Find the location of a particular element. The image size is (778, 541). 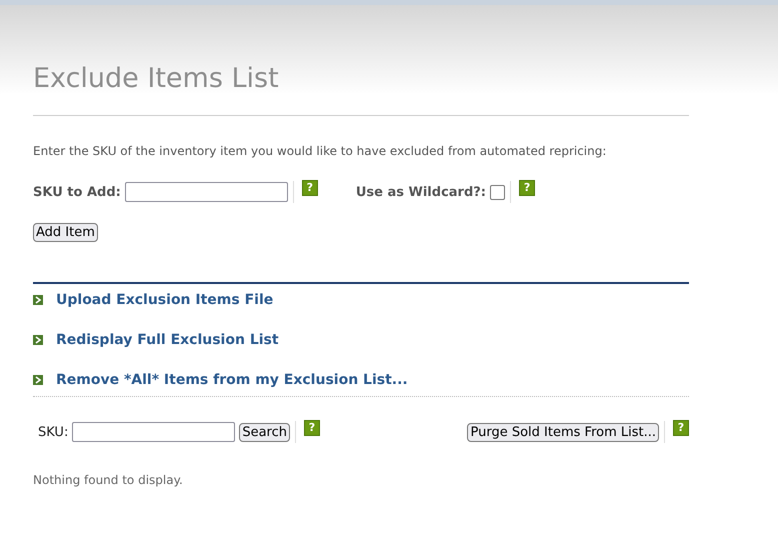

page-title: Exclude Items List is located at coordinates (361, 89).